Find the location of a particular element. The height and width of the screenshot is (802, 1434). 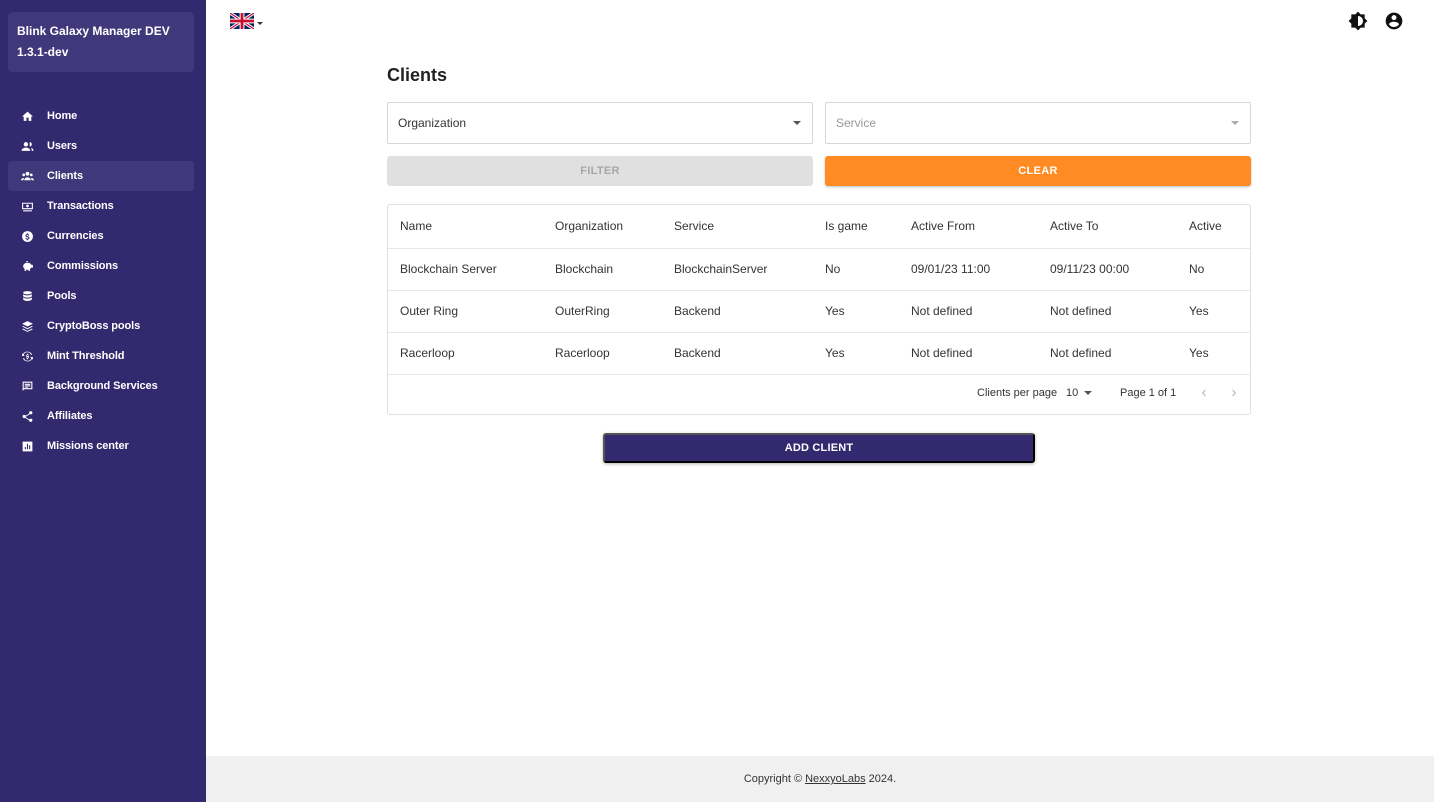

column-header-service: Service is located at coordinates (737, 227).